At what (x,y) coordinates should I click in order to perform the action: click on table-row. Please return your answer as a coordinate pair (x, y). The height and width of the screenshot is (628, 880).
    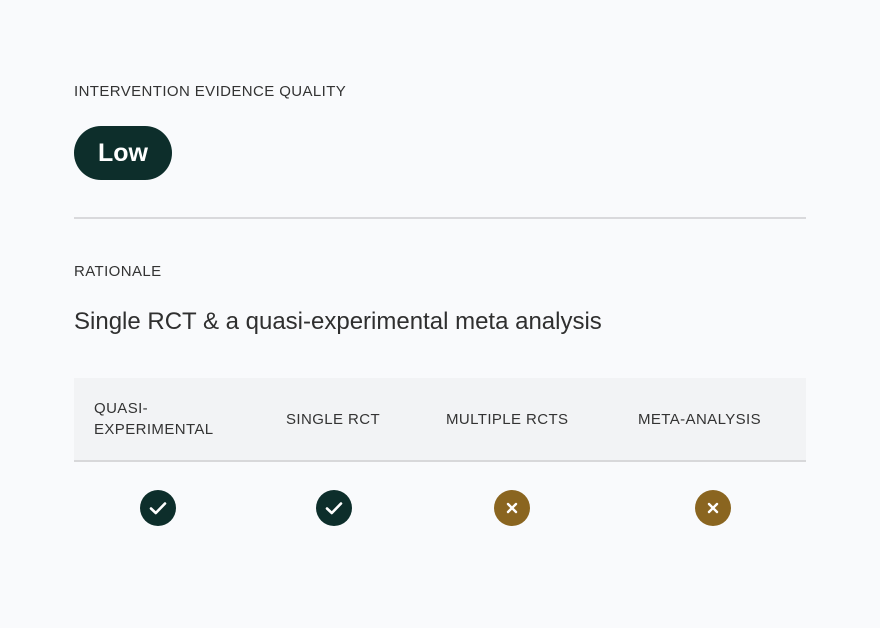
    Looking at the image, I should click on (440, 506).